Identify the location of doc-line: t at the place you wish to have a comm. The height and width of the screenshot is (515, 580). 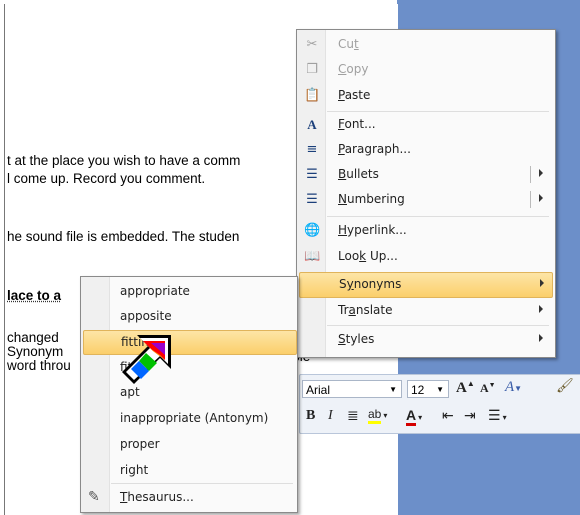
(124, 160).